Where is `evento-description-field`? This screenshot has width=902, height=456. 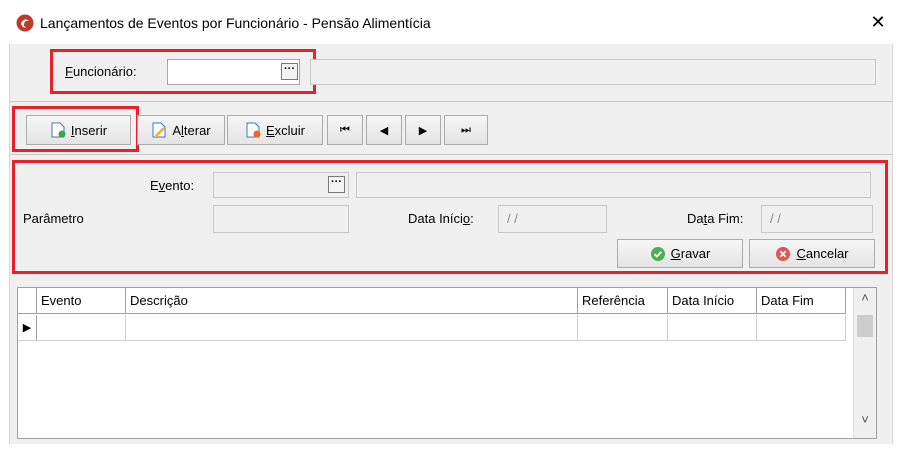 evento-description-field is located at coordinates (613, 185).